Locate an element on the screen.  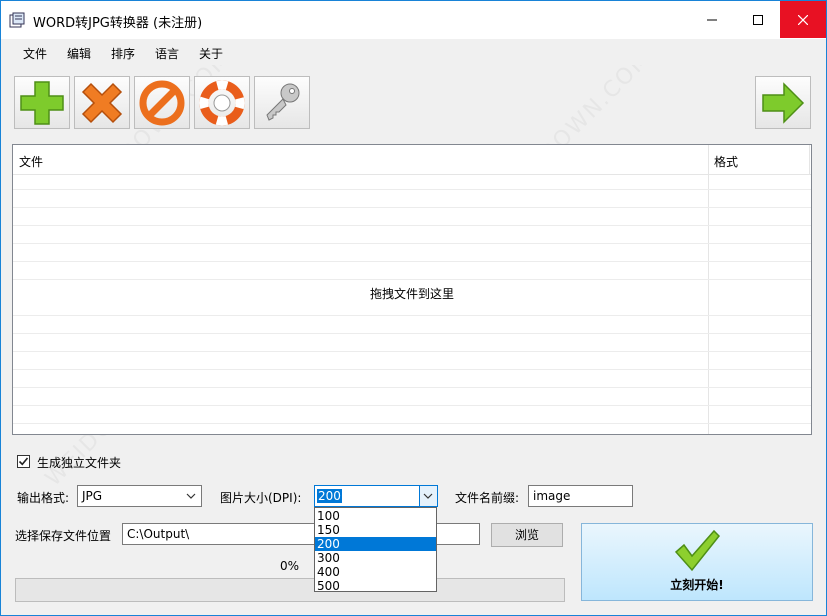
dpi-option: 100 is located at coordinates (375, 516).